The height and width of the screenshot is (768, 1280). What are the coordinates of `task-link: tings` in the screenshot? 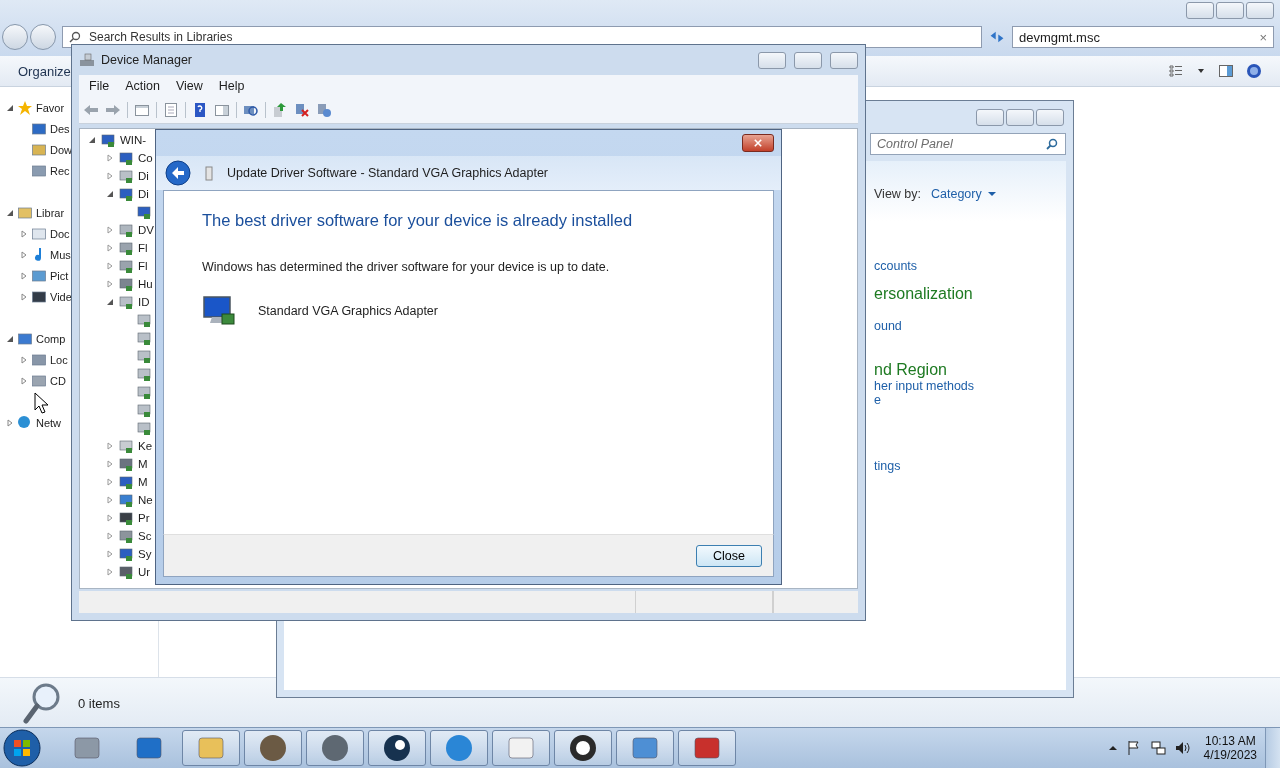 It's located at (935, 466).